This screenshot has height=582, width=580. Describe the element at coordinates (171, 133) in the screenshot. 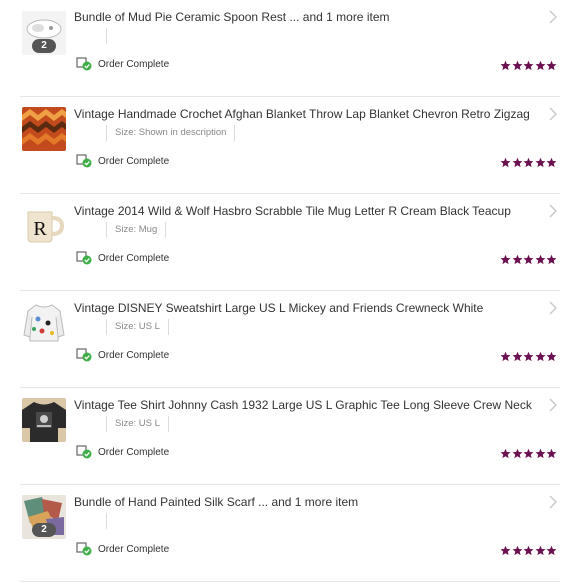

I see `variant-label: Size: Shown in description` at that location.